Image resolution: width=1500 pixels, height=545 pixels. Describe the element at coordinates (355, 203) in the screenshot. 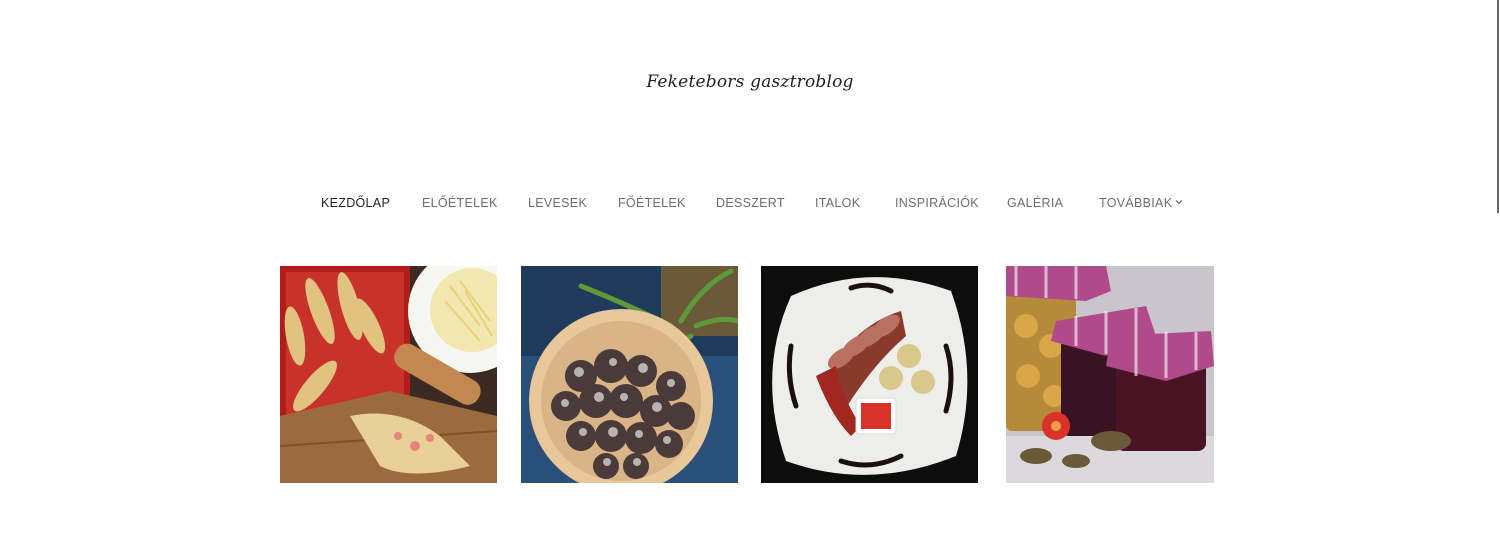

I see `nav-item-kezdolap: KEZDŐLAP` at that location.